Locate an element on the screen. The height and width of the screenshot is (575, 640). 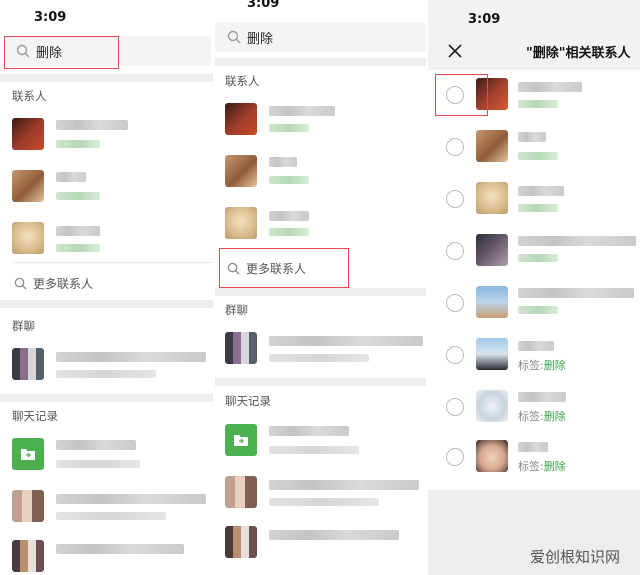
more-contacts-link: 更多联系人 is located at coordinates (53, 283).